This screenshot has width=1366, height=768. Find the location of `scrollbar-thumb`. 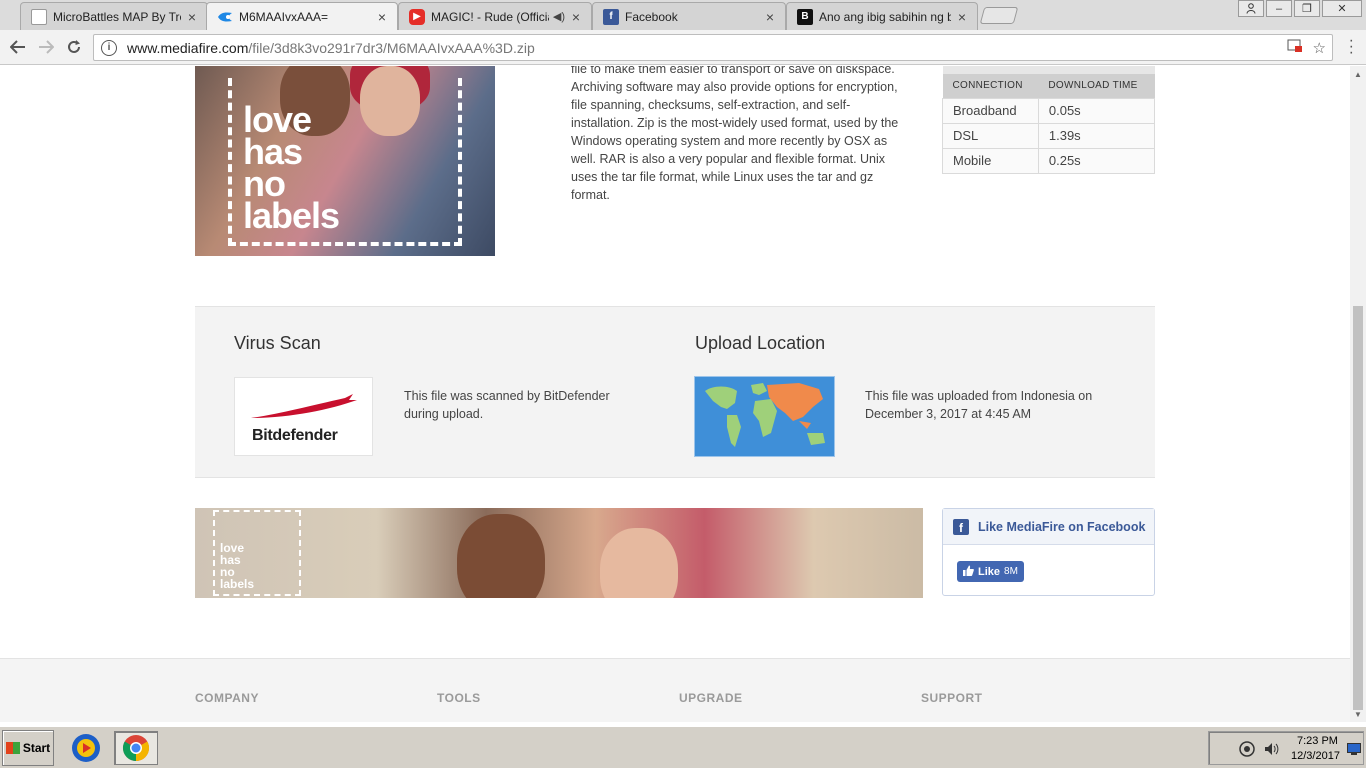

scrollbar-thumb is located at coordinates (1358, 508).